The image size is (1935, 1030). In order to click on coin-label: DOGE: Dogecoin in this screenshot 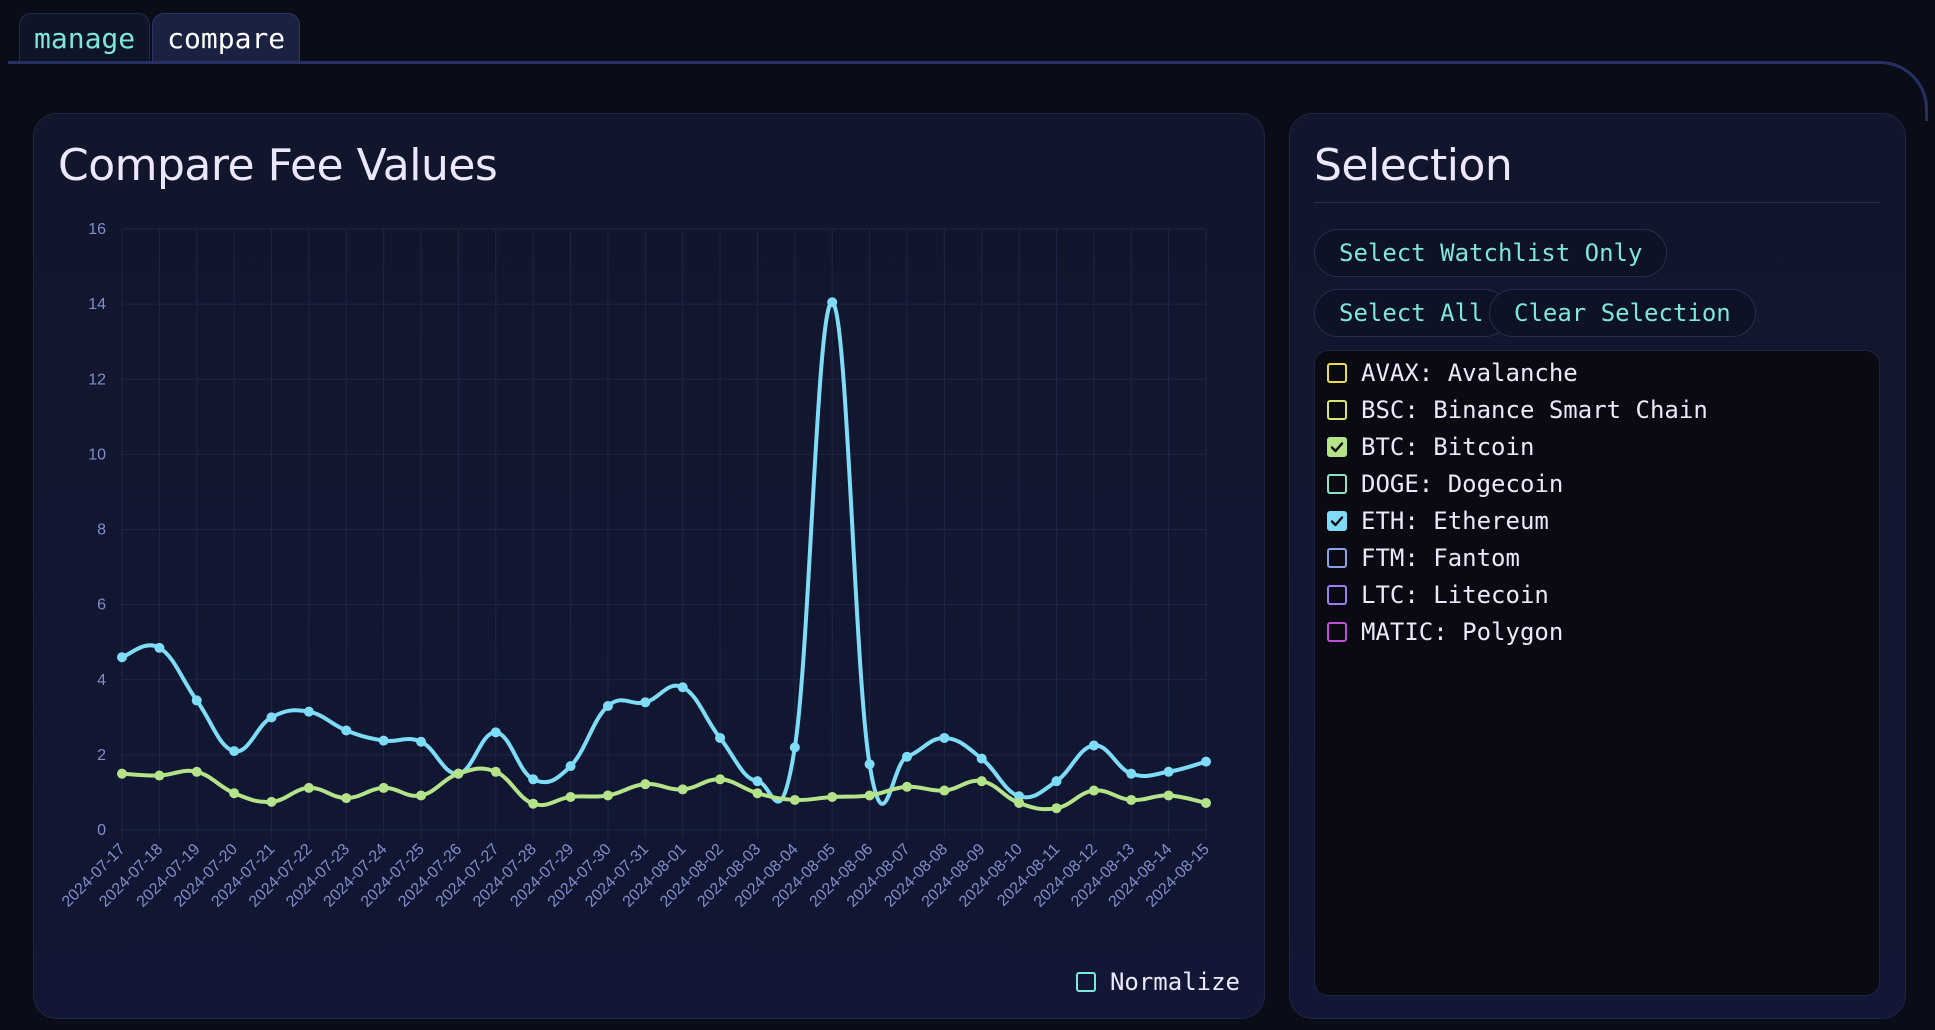, I will do `click(1462, 484)`.